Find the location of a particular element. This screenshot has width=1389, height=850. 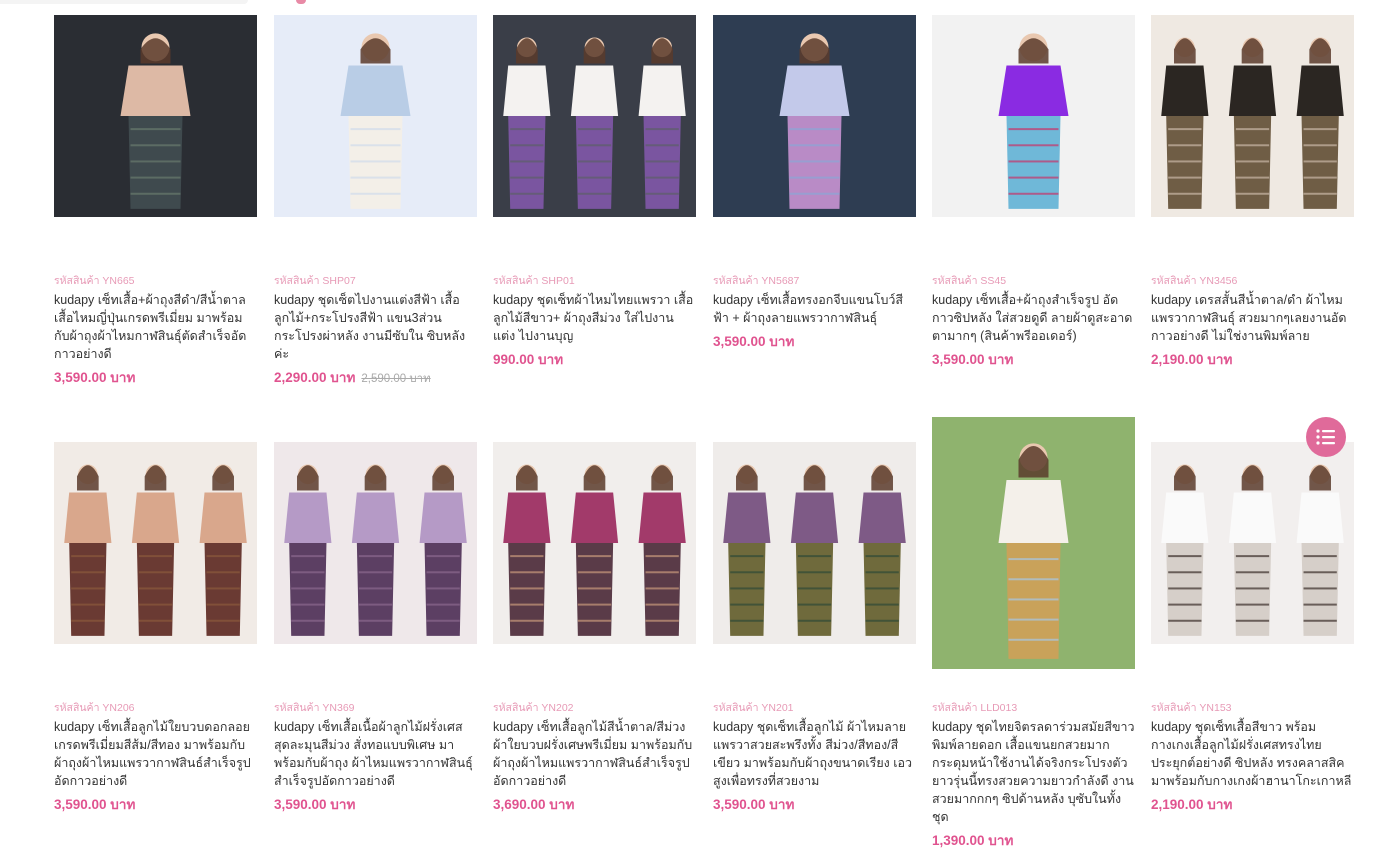

product-sku: รหัสสินค้า YN153 is located at coordinates (1191, 708).